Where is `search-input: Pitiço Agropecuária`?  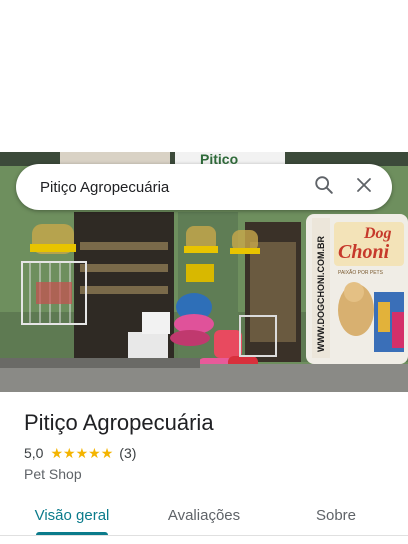 search-input: Pitiço Agropecuária is located at coordinates (160, 187).